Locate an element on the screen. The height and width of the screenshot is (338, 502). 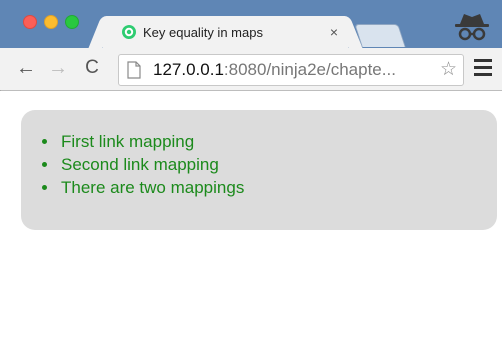
page-icon is located at coordinates (134, 70).